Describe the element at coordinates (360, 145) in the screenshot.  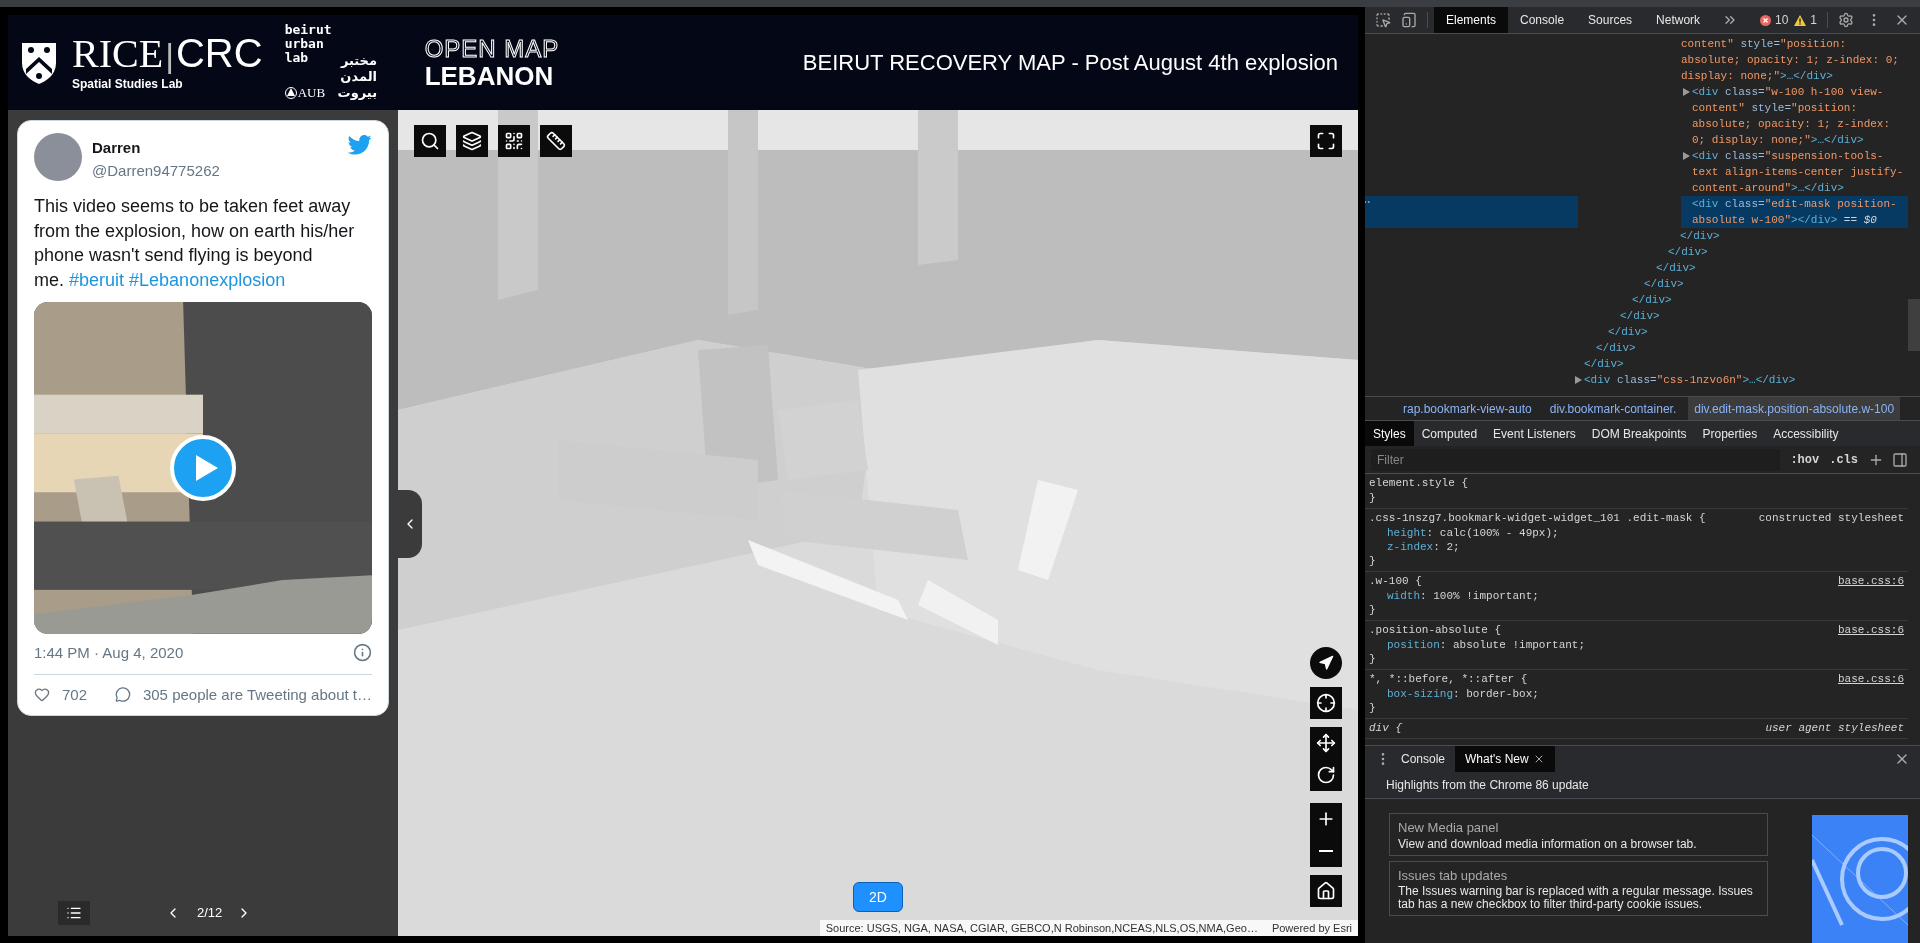
I see `bird-icon` at that location.